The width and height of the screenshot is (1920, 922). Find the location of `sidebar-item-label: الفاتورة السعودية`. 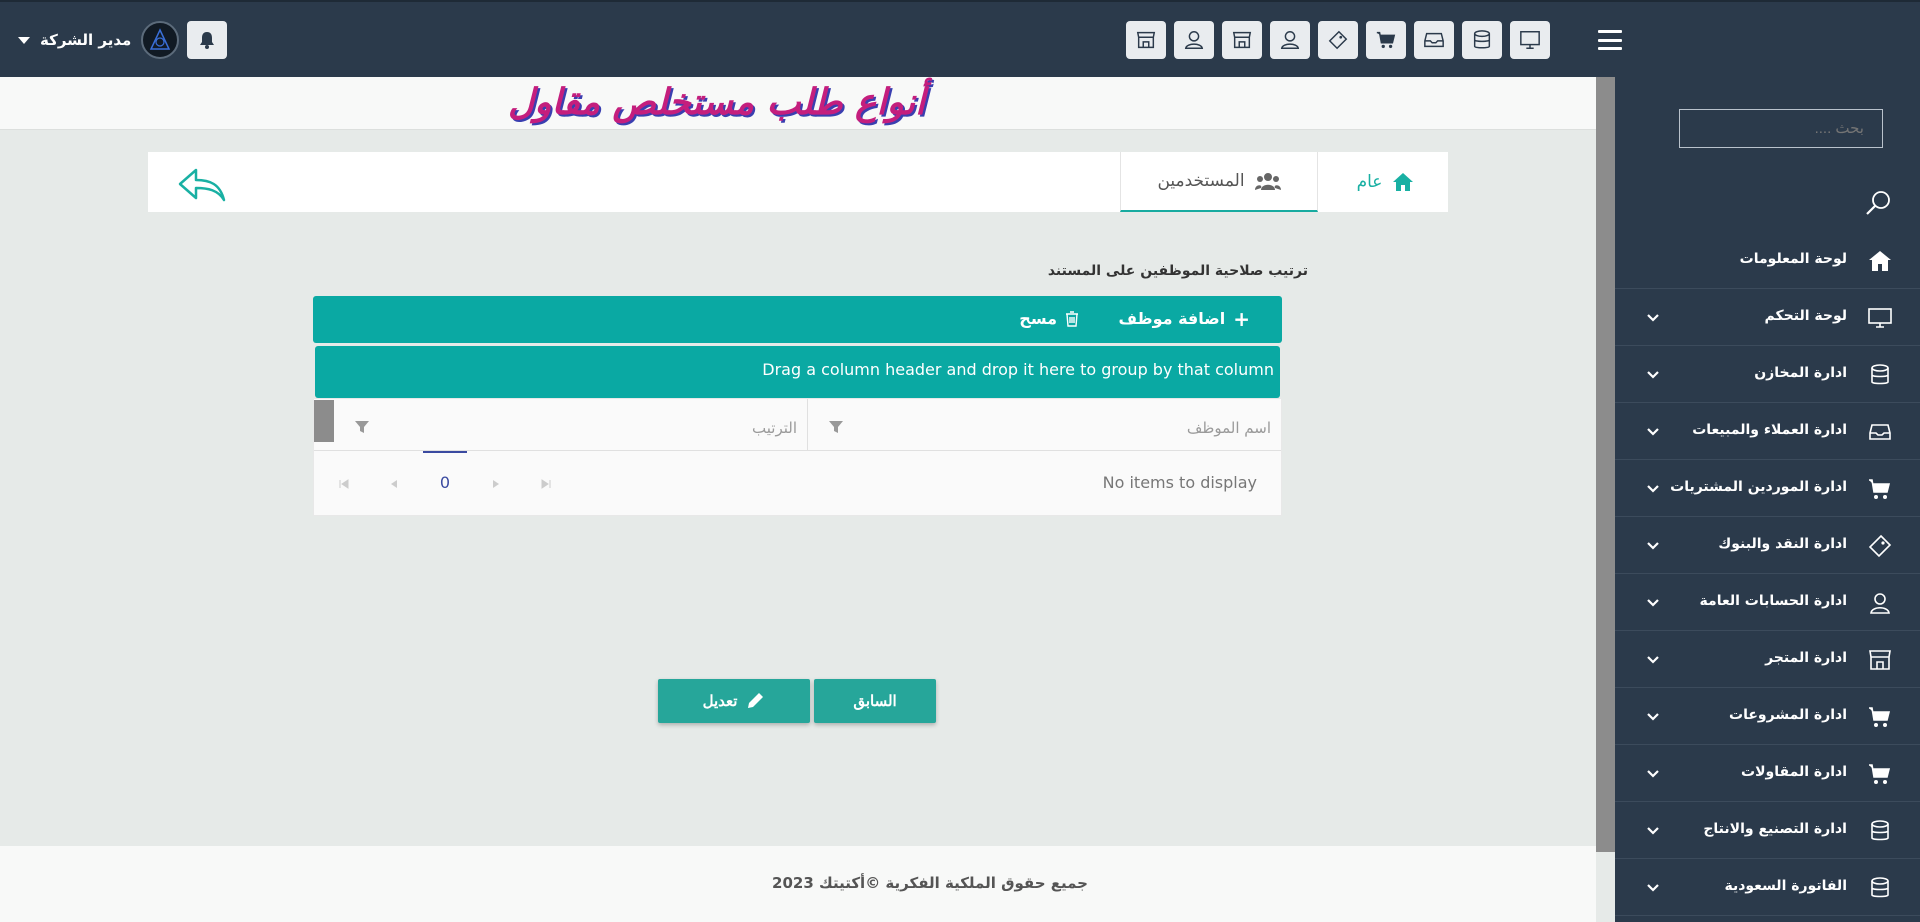

sidebar-item-label: الفاتورة السعودية is located at coordinates (1785, 886).